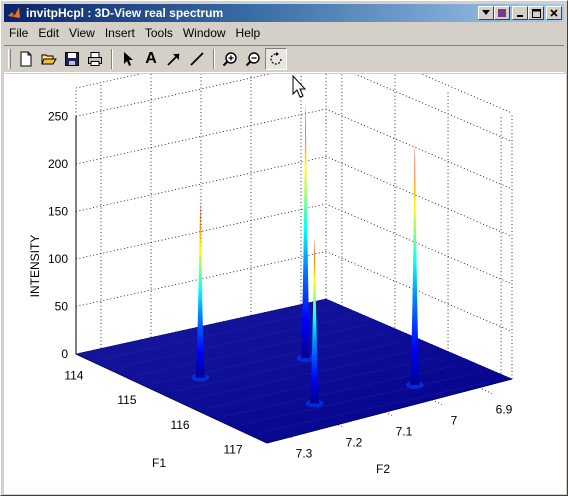 The width and height of the screenshot is (568, 496). I want to click on mouse-cursor-icon, so click(299, 86).